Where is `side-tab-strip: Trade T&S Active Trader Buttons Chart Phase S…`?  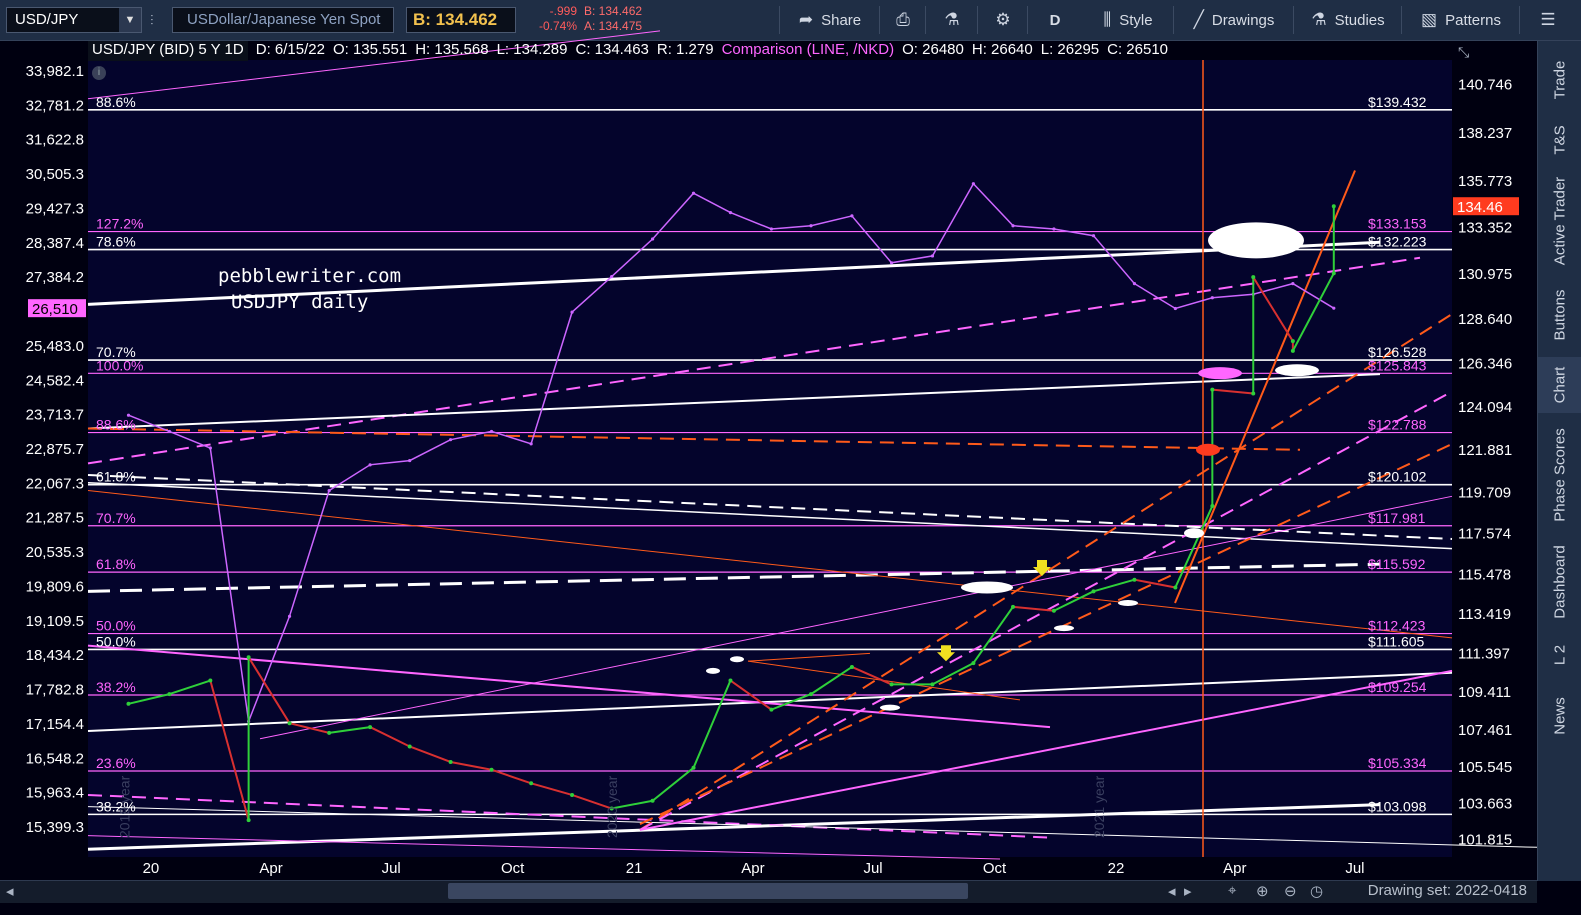 side-tab-strip: Trade T&S Active Trader Buttons Chart Phase S… is located at coordinates (1559, 461).